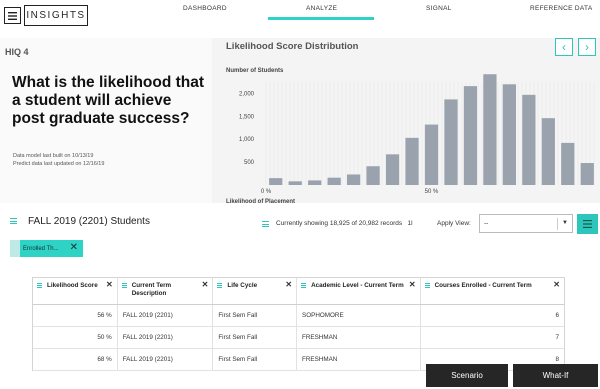 Image resolution: width=600 pixels, height=389 pixels. What do you see at coordinates (255, 291) in the screenshot?
I see `column-header: Life Cycle ✕` at bounding box center [255, 291].